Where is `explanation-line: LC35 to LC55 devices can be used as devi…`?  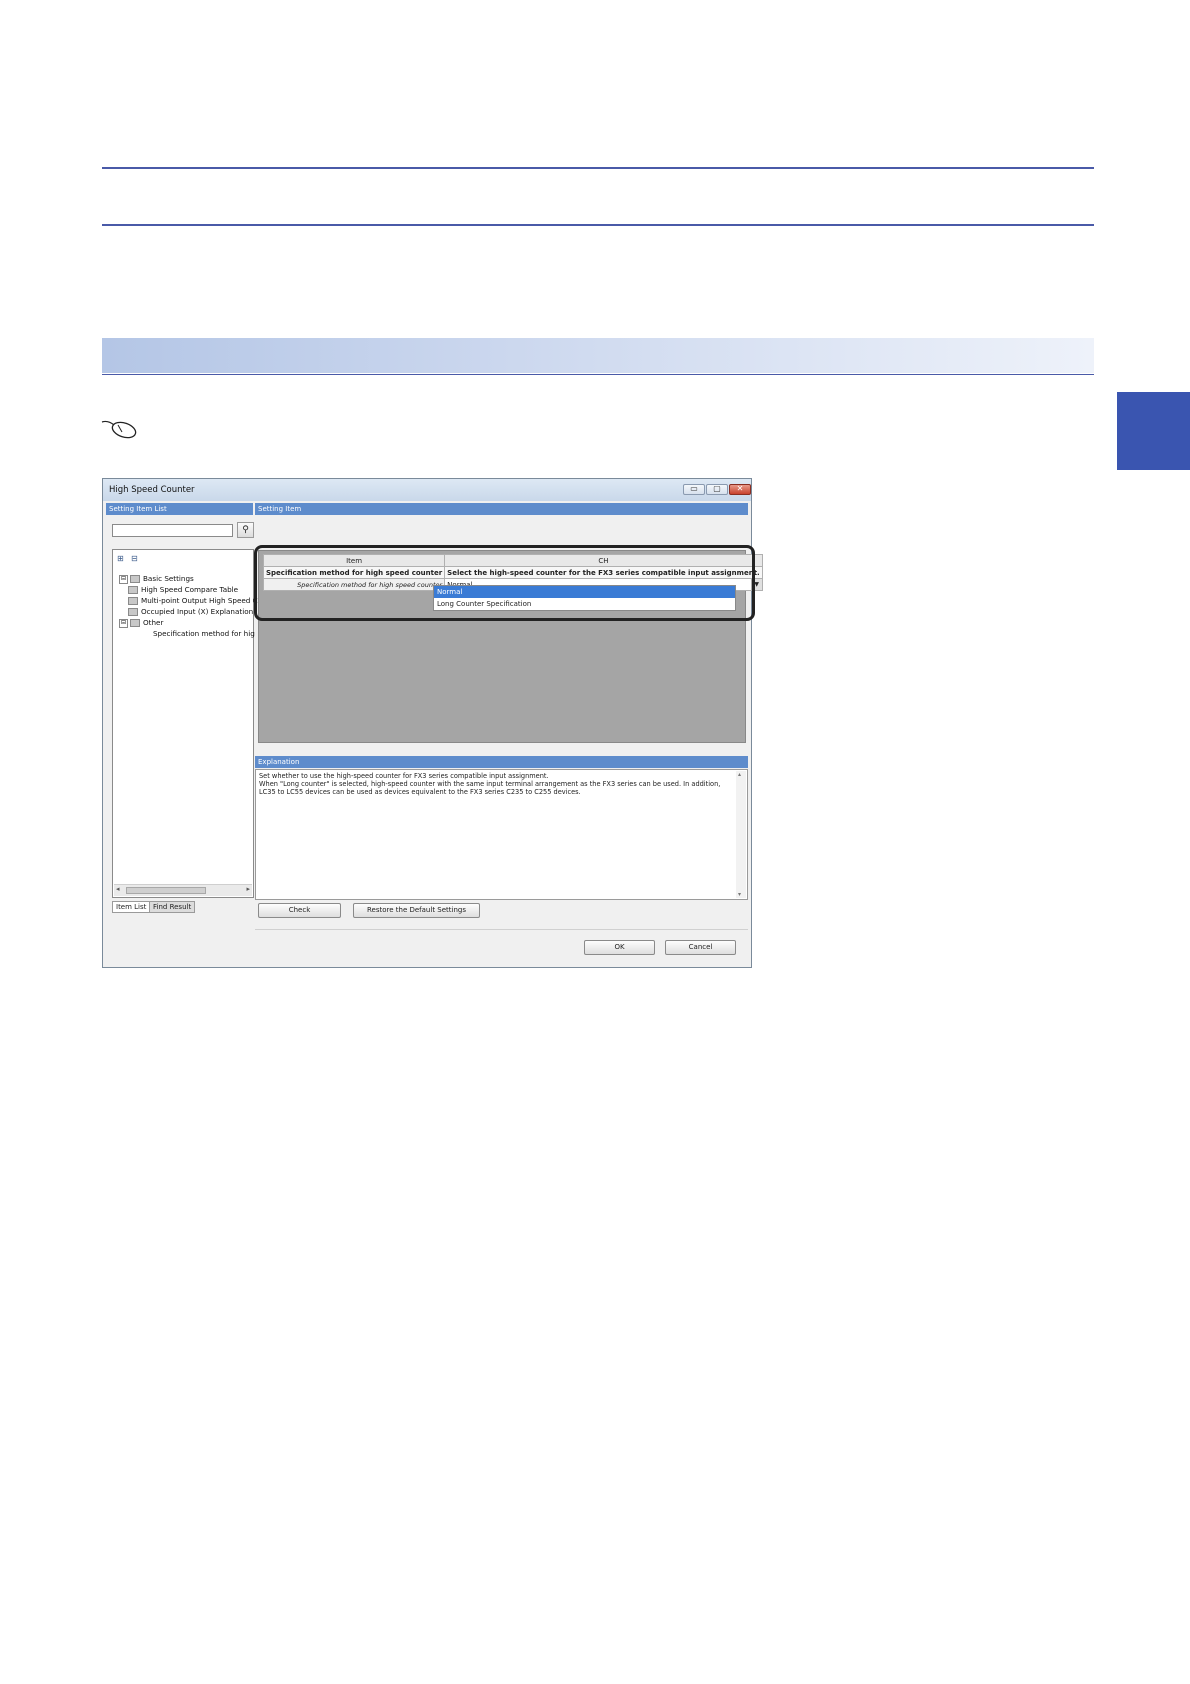 explanation-line: LC35 to LC55 devices can be used as devi… is located at coordinates (420, 792).